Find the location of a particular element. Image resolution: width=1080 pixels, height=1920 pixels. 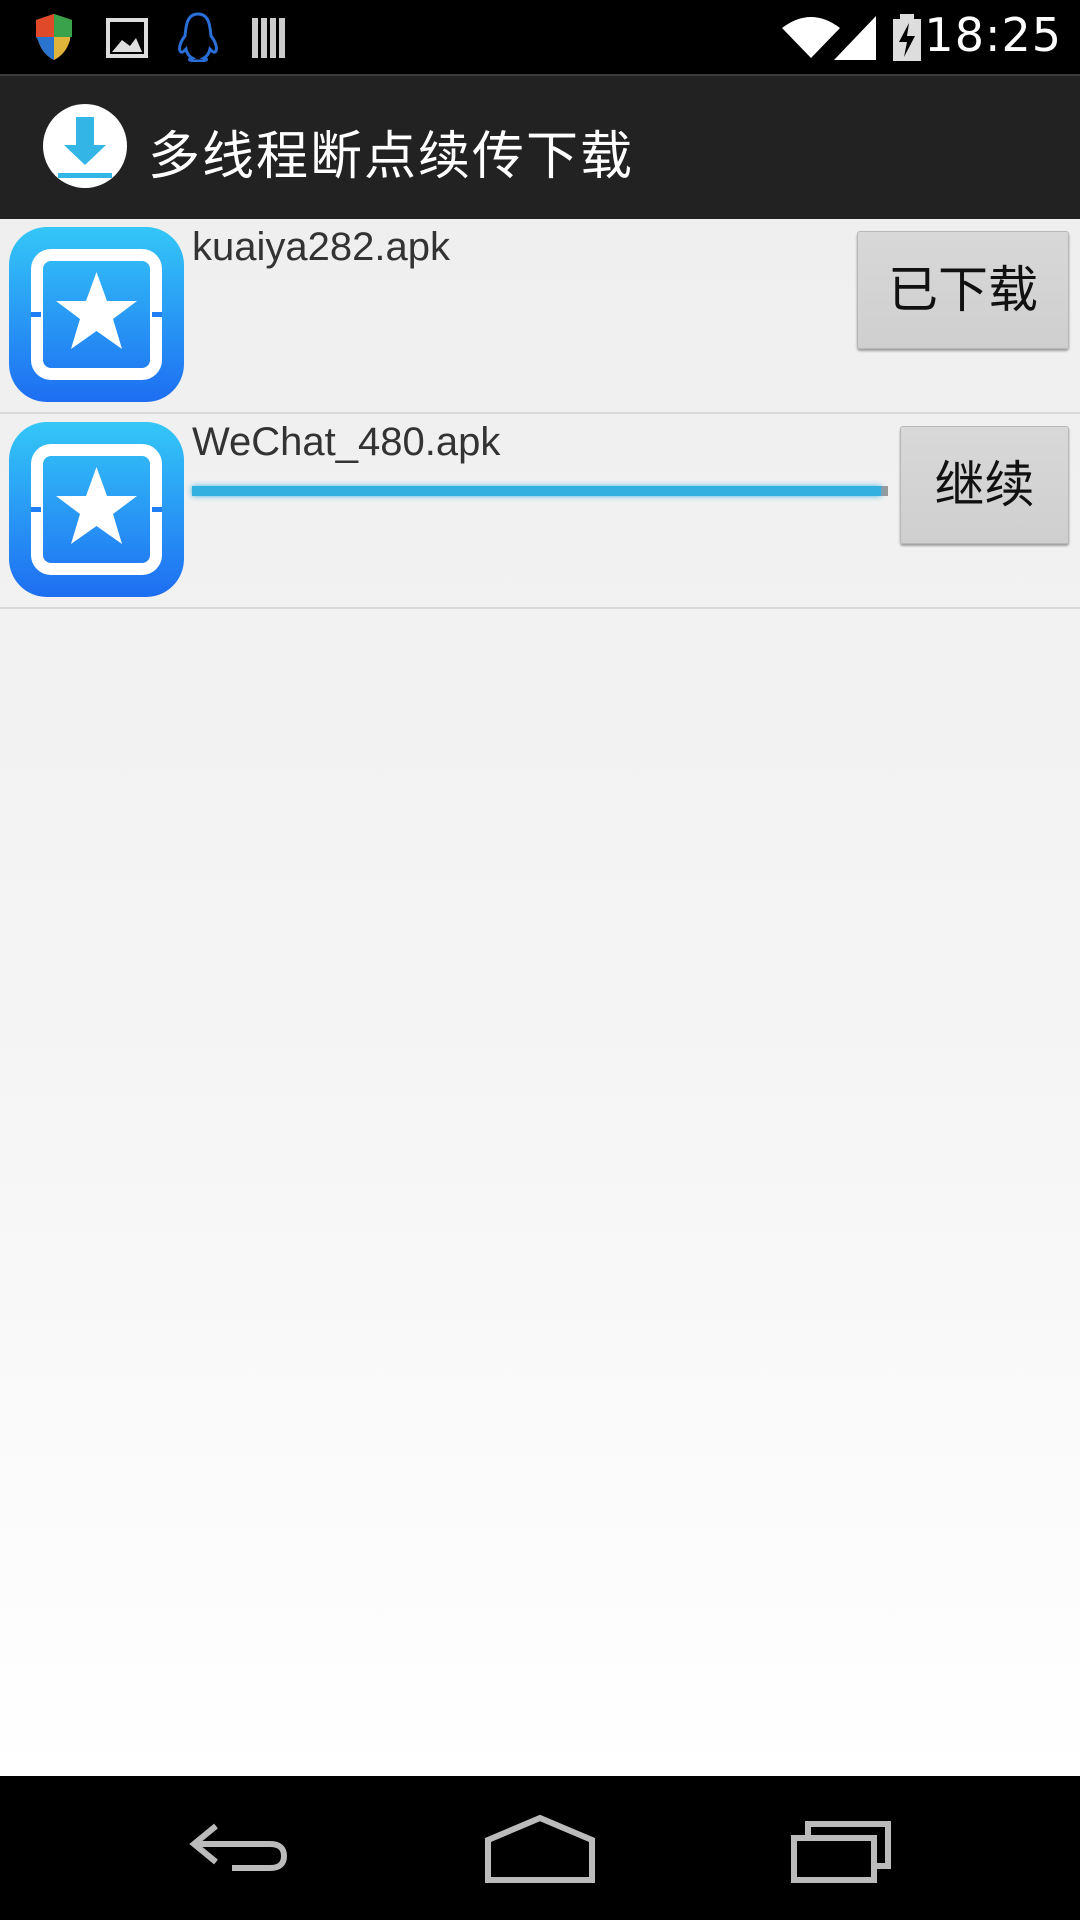

file-name: WeChat_480.apk is located at coordinates (346, 442).